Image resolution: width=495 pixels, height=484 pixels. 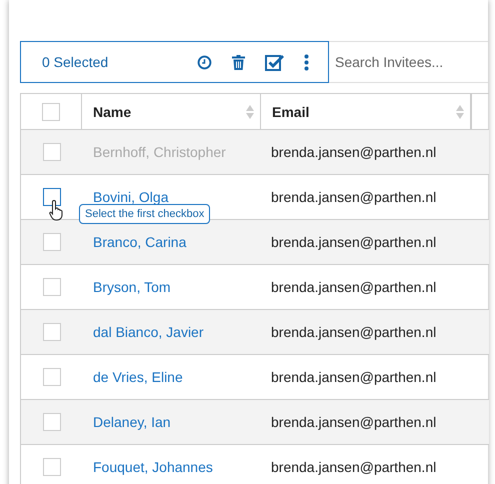 I want to click on trash-icon, so click(x=238, y=62).